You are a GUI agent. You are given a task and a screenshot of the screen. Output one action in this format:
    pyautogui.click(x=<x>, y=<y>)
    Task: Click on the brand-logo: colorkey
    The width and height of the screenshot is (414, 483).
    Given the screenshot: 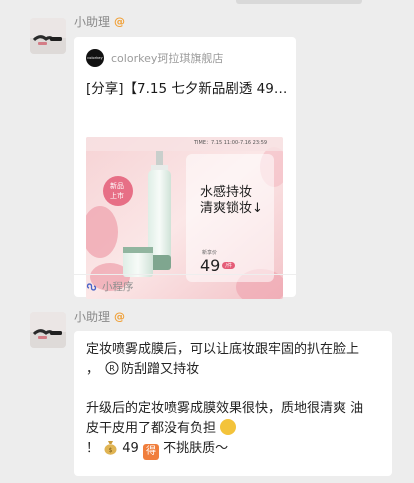 What is the action you would take?
    pyautogui.click(x=95, y=58)
    